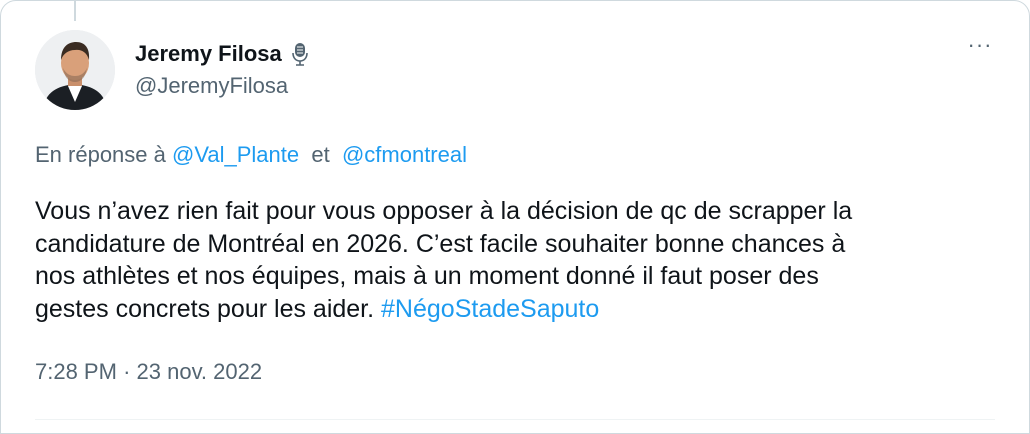 This screenshot has width=1030, height=434. I want to click on avatar, so click(75, 70).